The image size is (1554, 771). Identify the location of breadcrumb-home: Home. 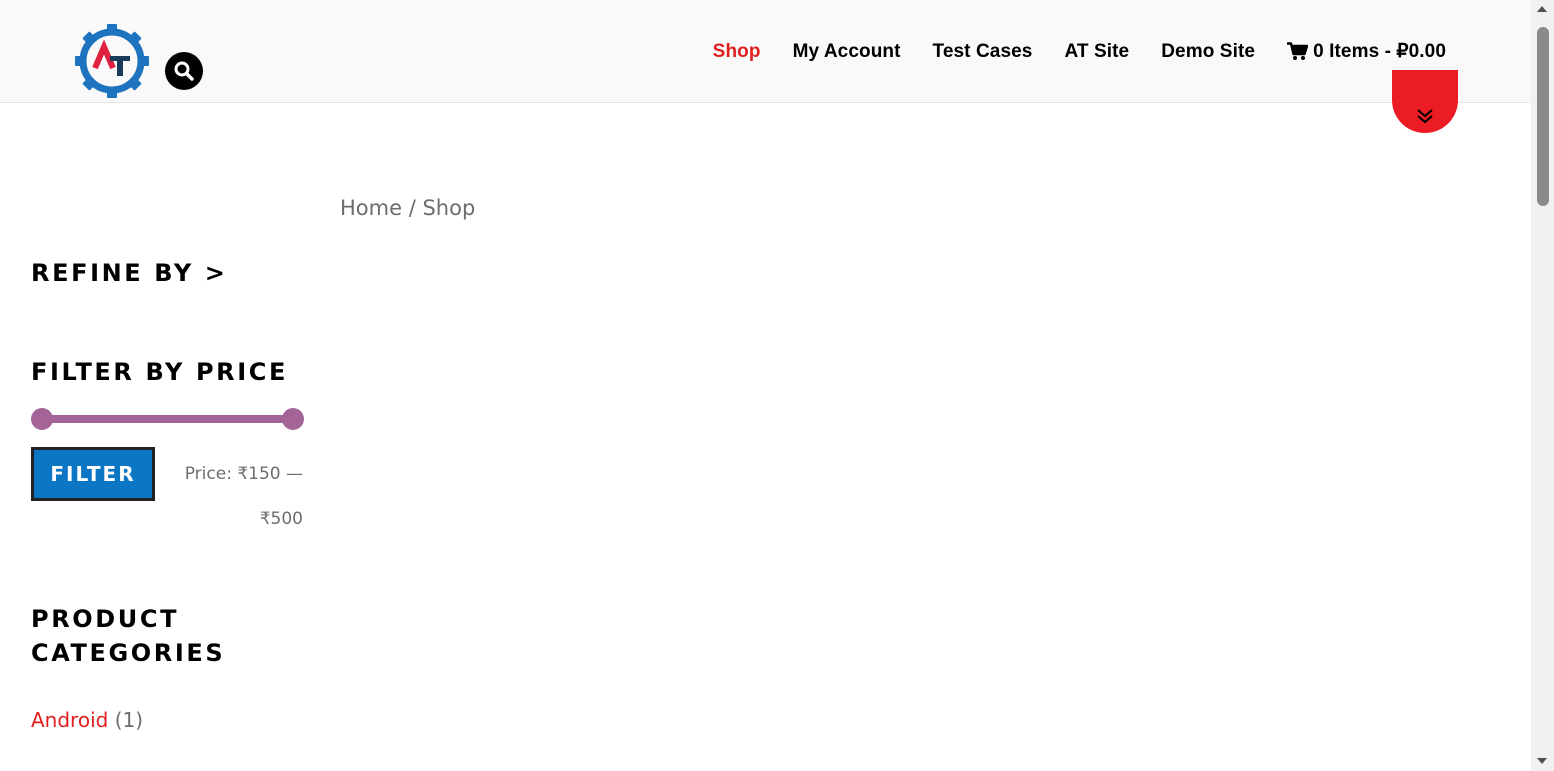
(371, 208).